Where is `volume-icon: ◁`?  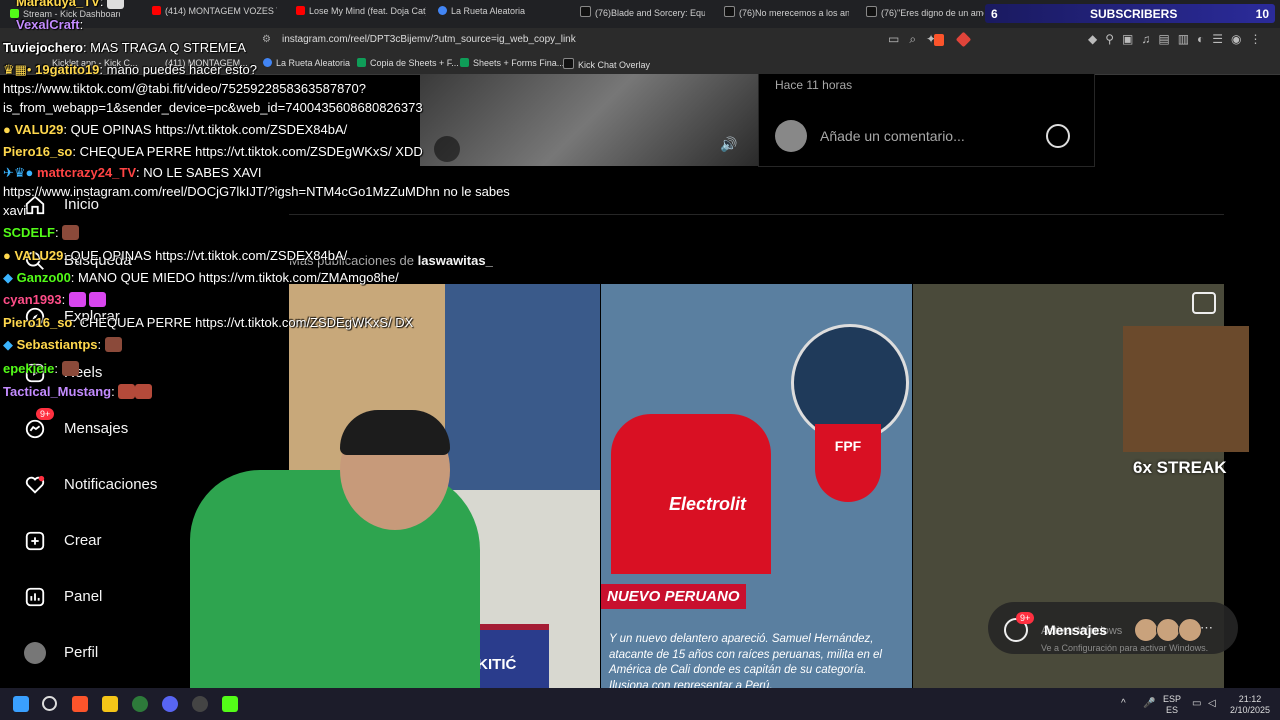 volume-icon: ◁ is located at coordinates (1212, 703).